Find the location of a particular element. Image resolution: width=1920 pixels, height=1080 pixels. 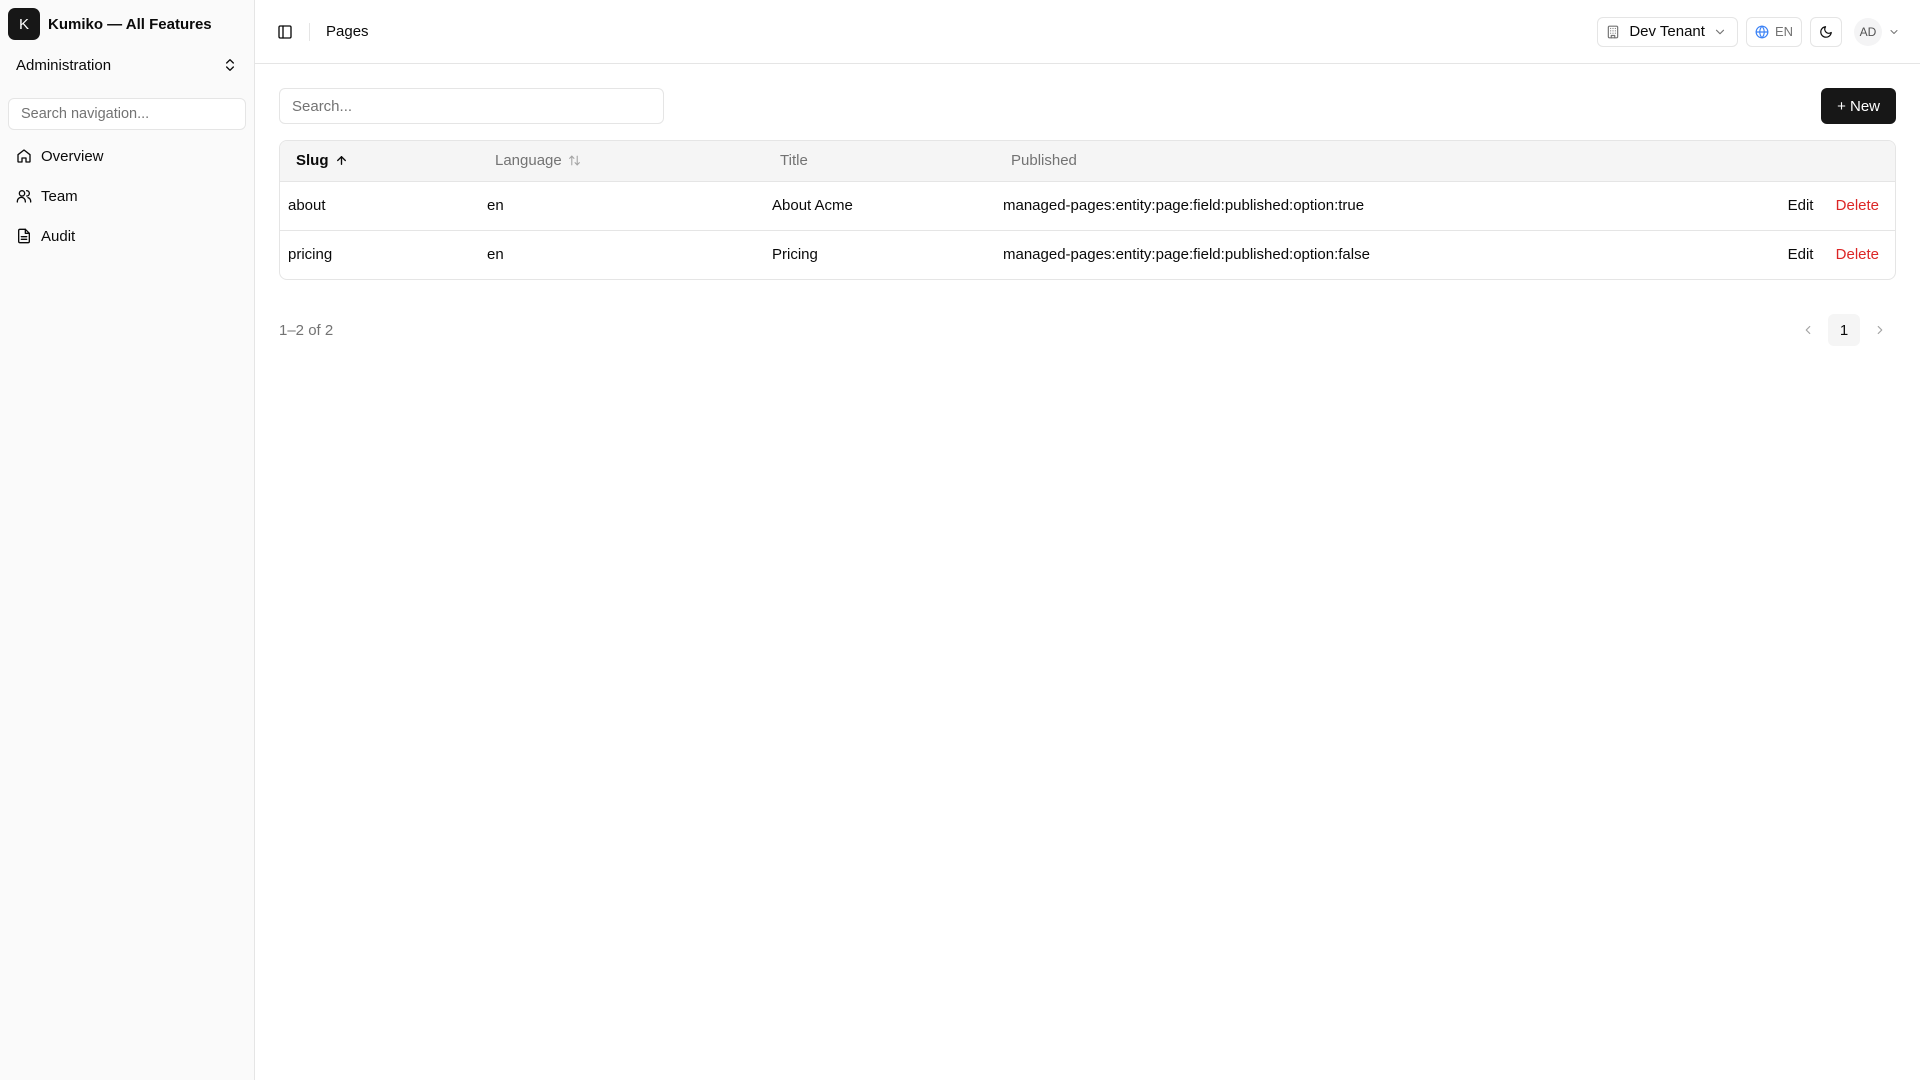

new-button: + New is located at coordinates (1858, 106).